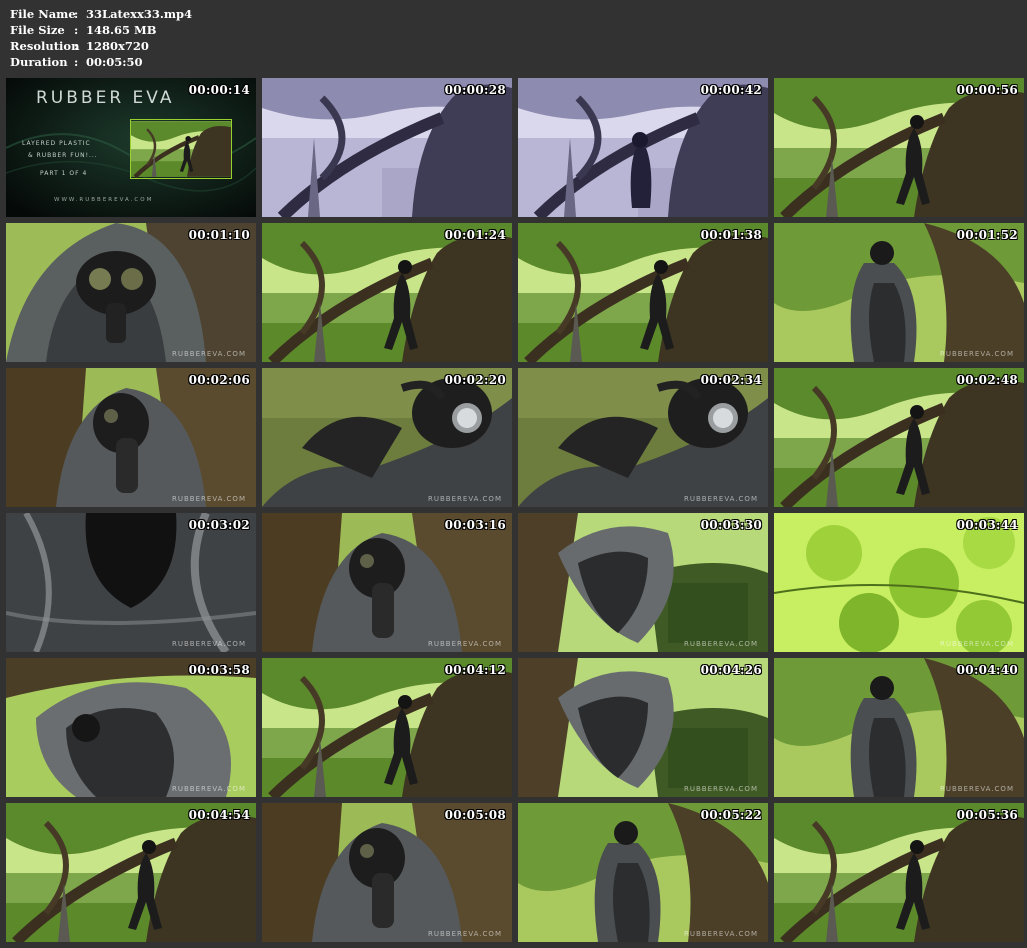 The height and width of the screenshot is (948, 1027). I want to click on thumbnail: 00:02:48, so click(899, 437).